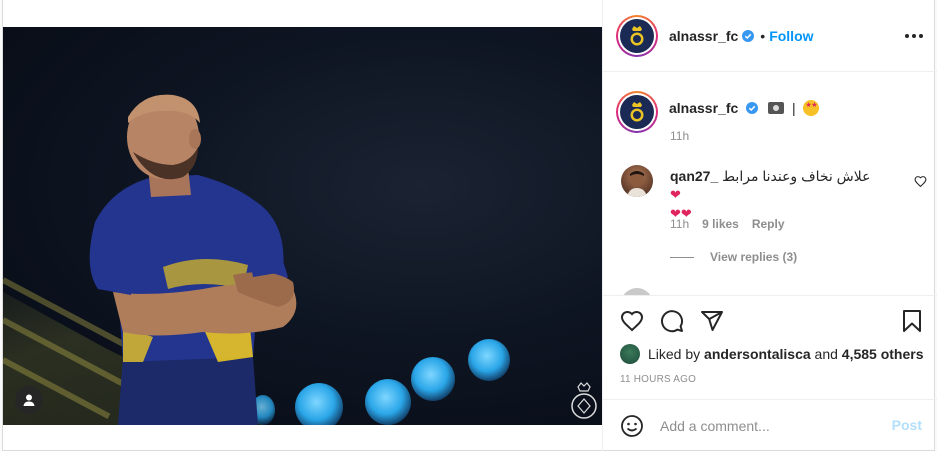 This screenshot has height=451, width=937. Describe the element at coordinates (703, 36) in the screenshot. I see `author-username: alnassr_fc` at that location.